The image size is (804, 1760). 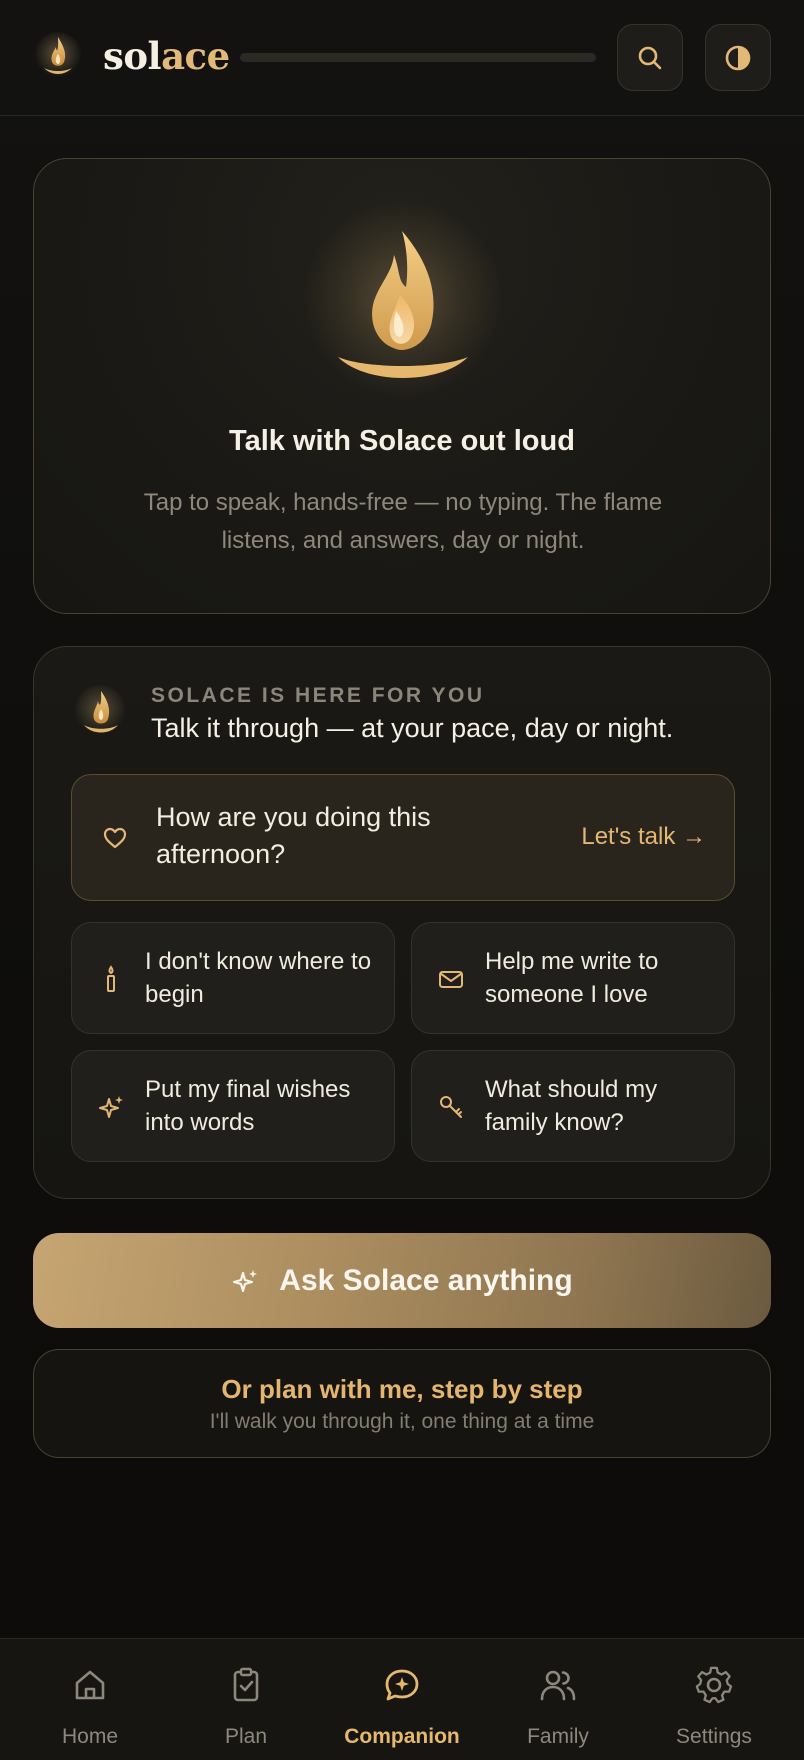 What do you see at coordinates (248, 1106) in the screenshot?
I see `chip-label: Put my final wishes into words` at bounding box center [248, 1106].